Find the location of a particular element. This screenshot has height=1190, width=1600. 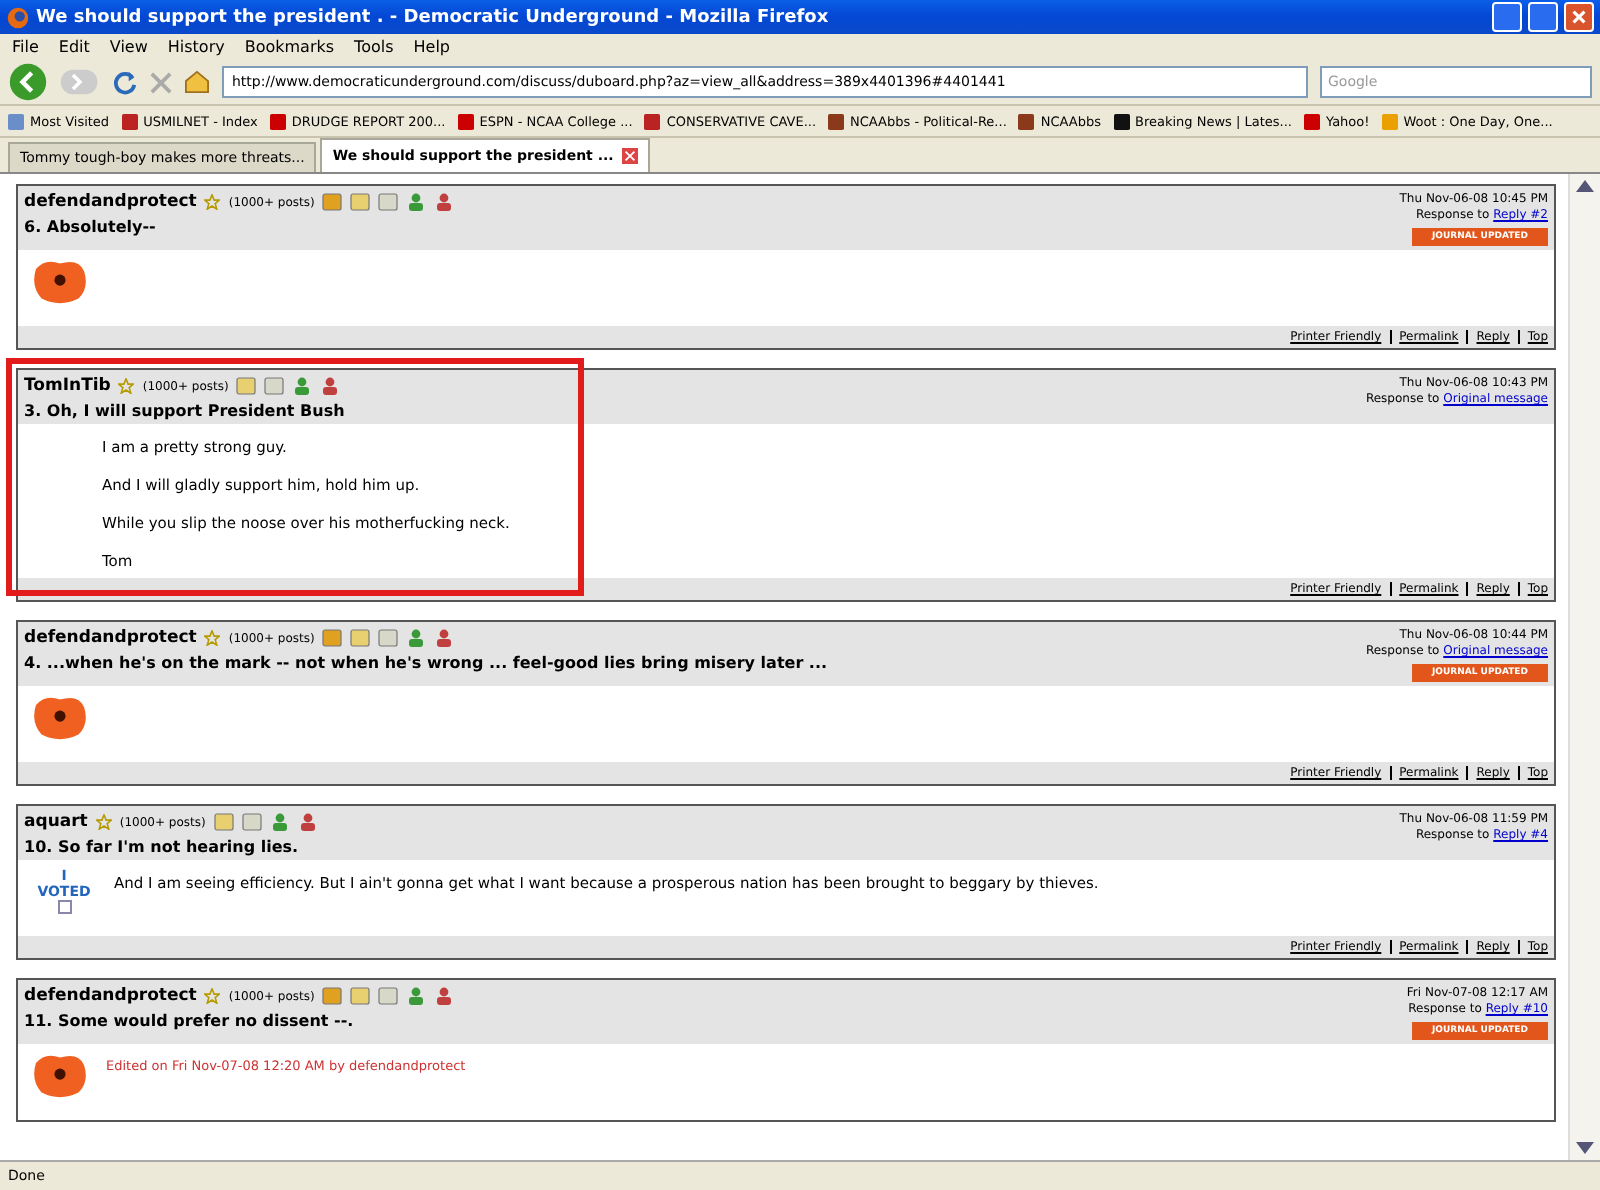

author-name: aquart is located at coordinates (56, 822).